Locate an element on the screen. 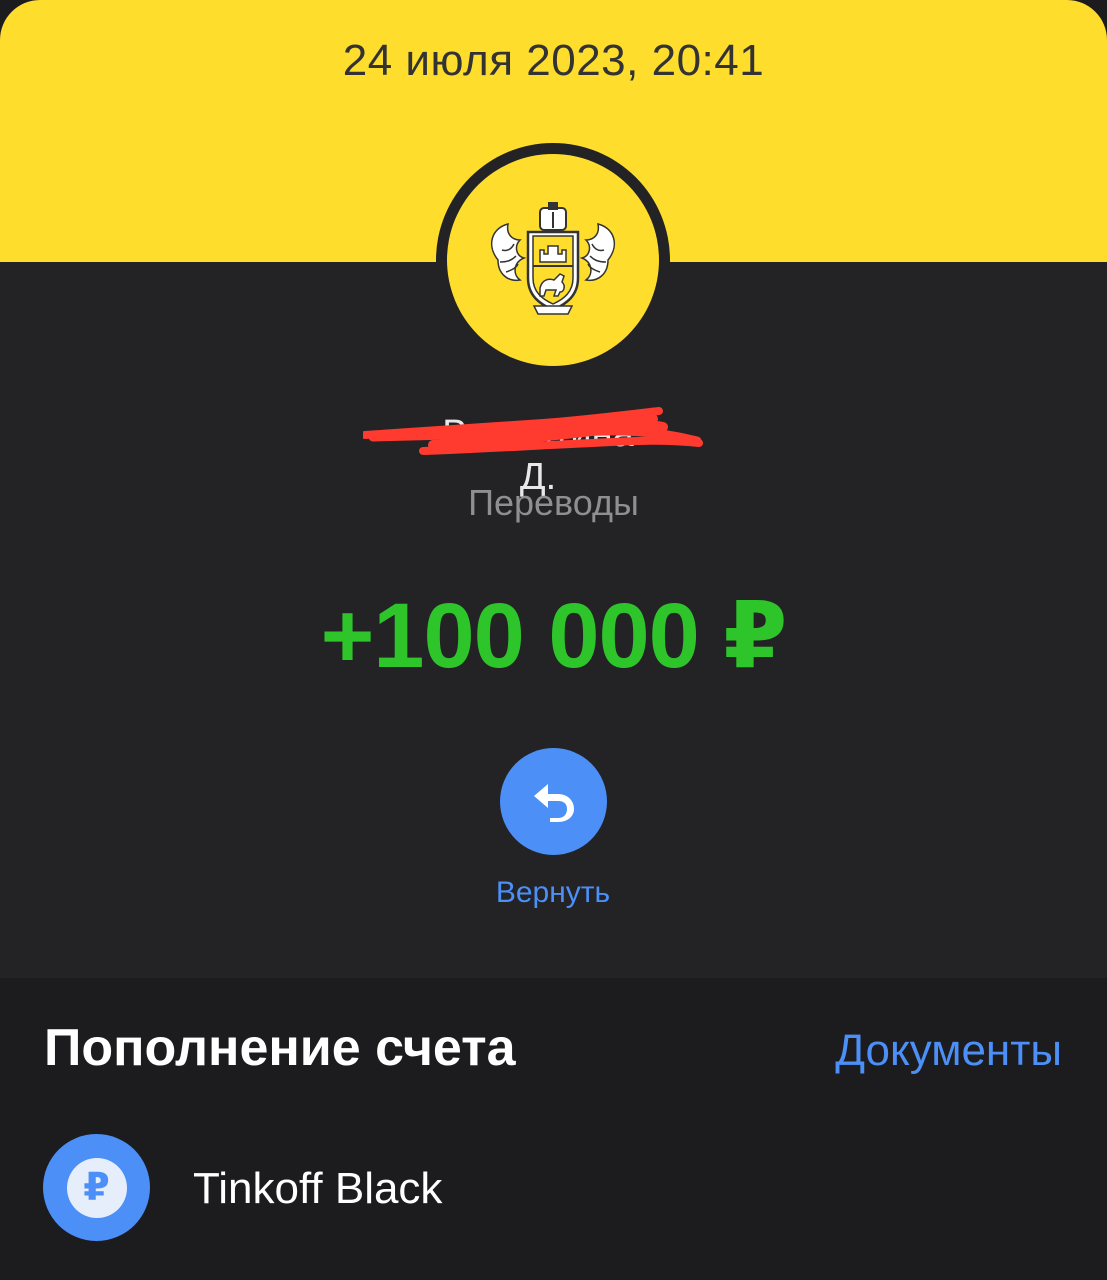  ruble-symbol: ₽ is located at coordinates (96, 1187).